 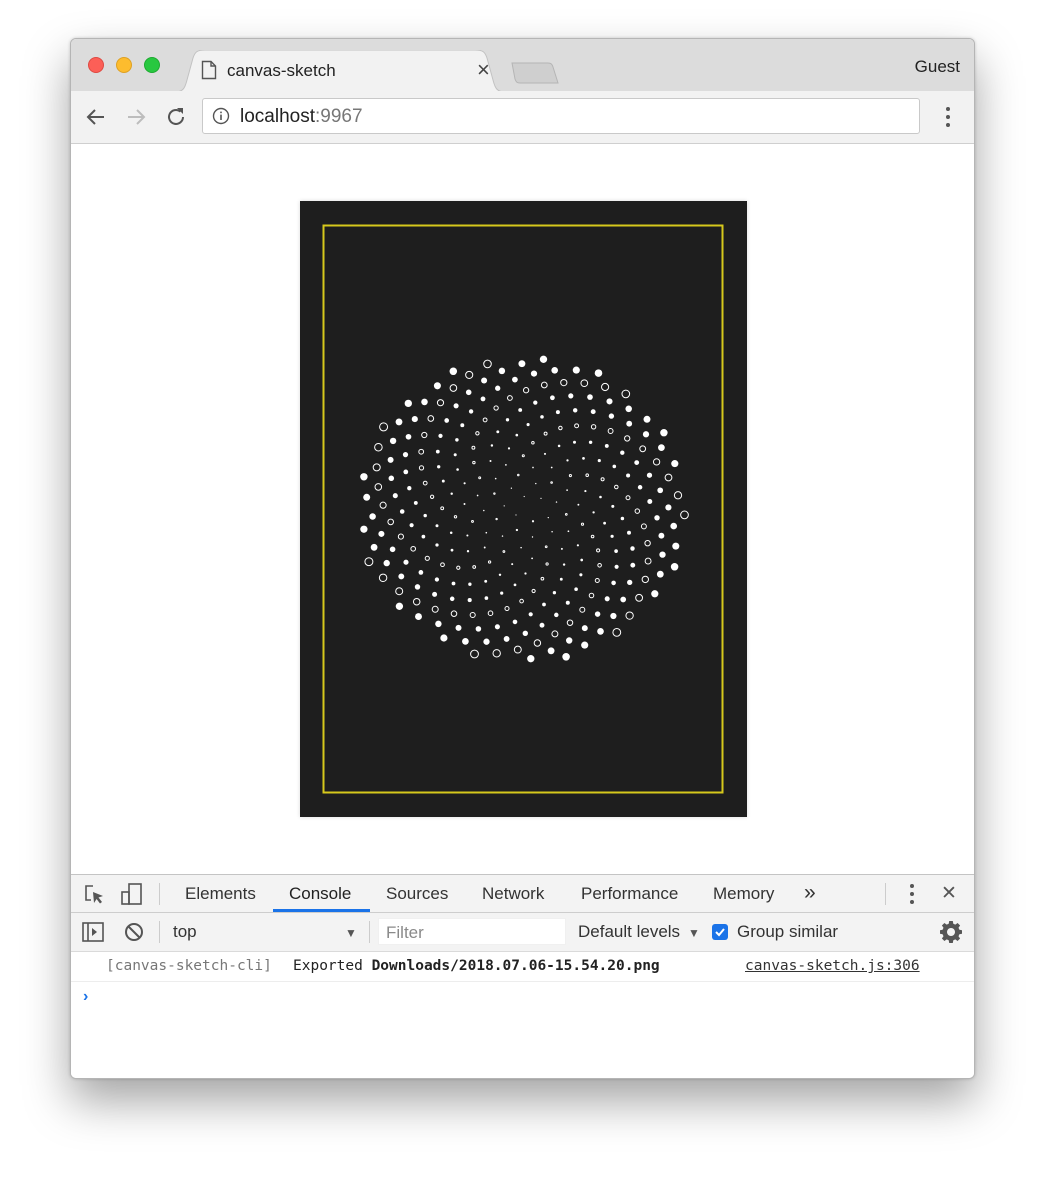 What do you see at coordinates (152, 65) in the screenshot?
I see `zoom-window-button` at bounding box center [152, 65].